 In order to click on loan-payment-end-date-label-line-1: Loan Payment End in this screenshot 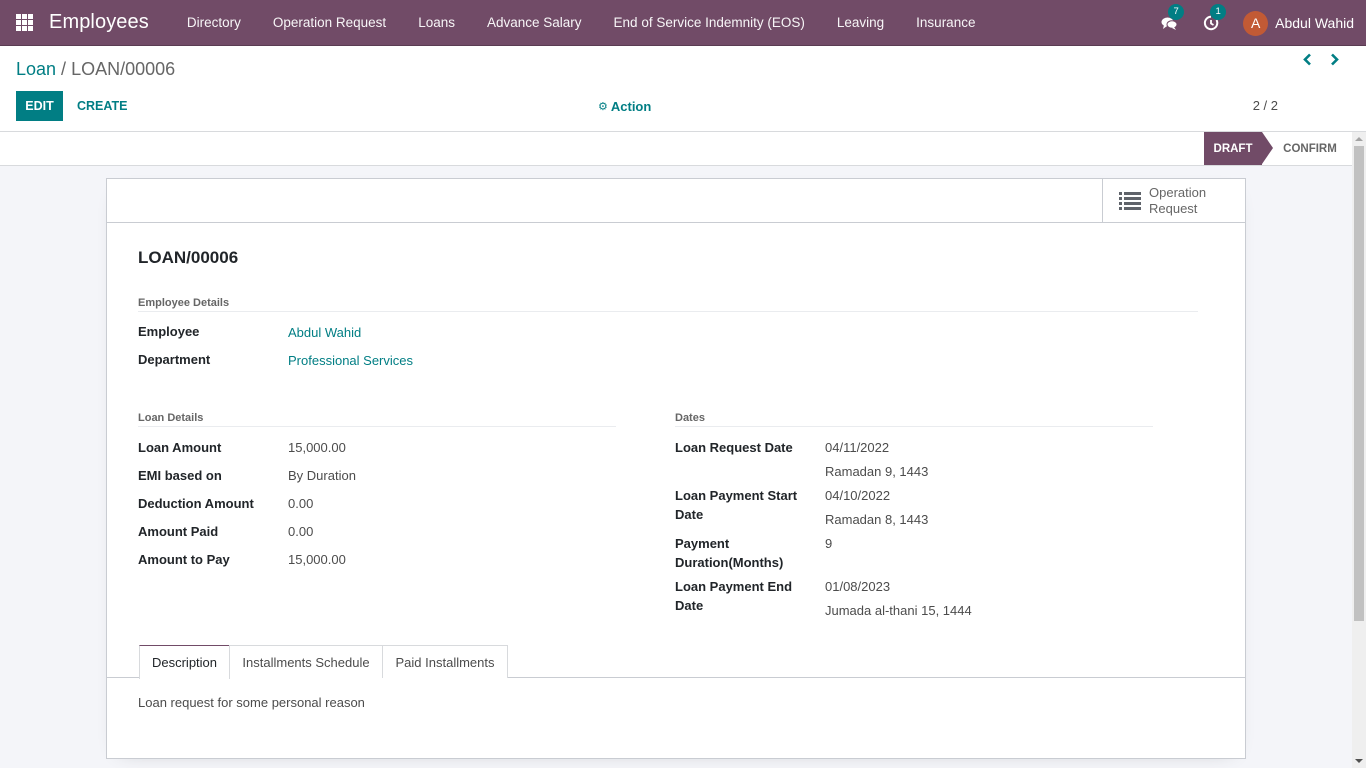, I will do `click(734, 586)`.